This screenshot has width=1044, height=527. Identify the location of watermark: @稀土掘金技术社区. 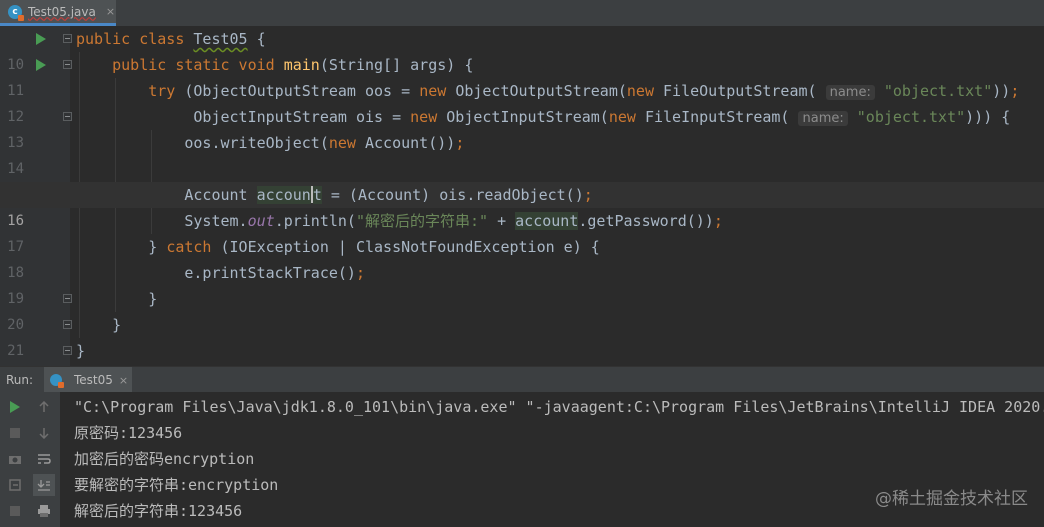
(951, 499).